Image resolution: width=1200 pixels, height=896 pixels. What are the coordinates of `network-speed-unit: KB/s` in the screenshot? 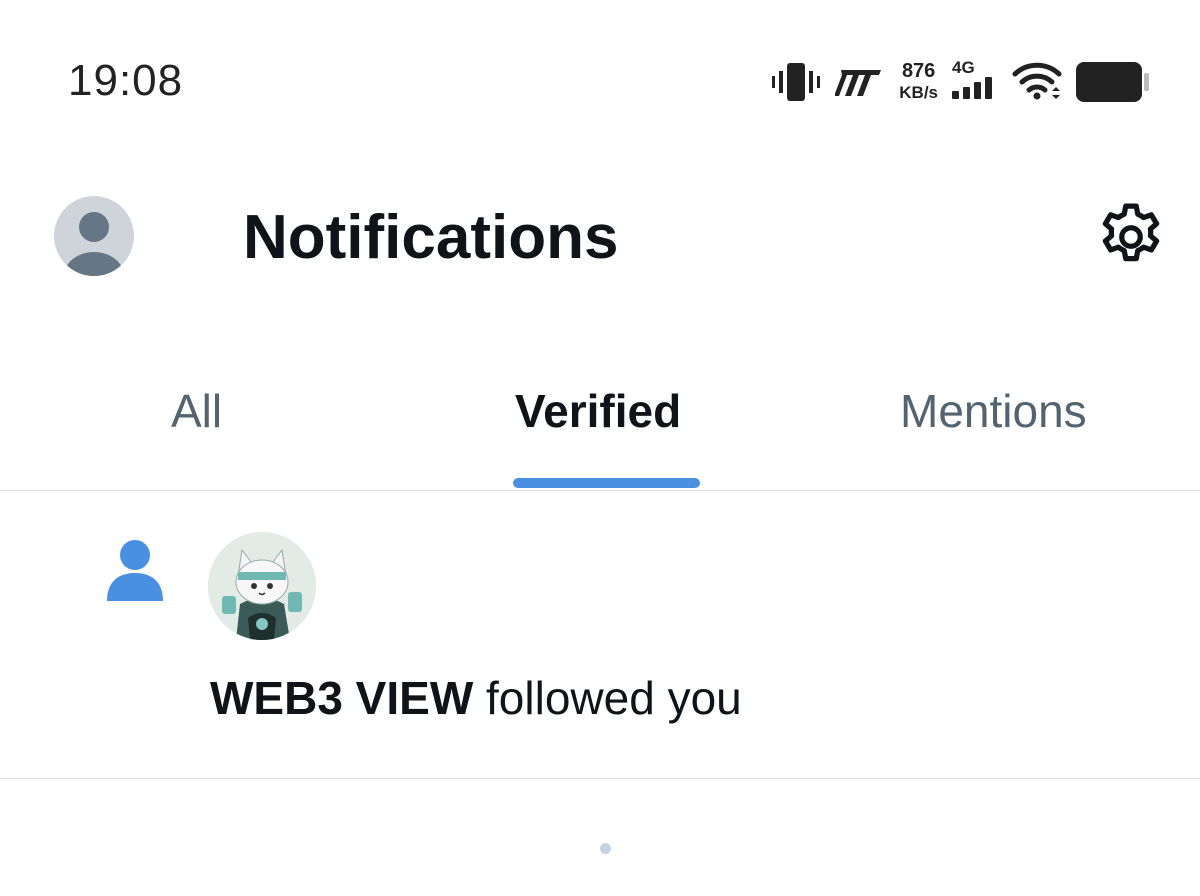 It's located at (918, 92).